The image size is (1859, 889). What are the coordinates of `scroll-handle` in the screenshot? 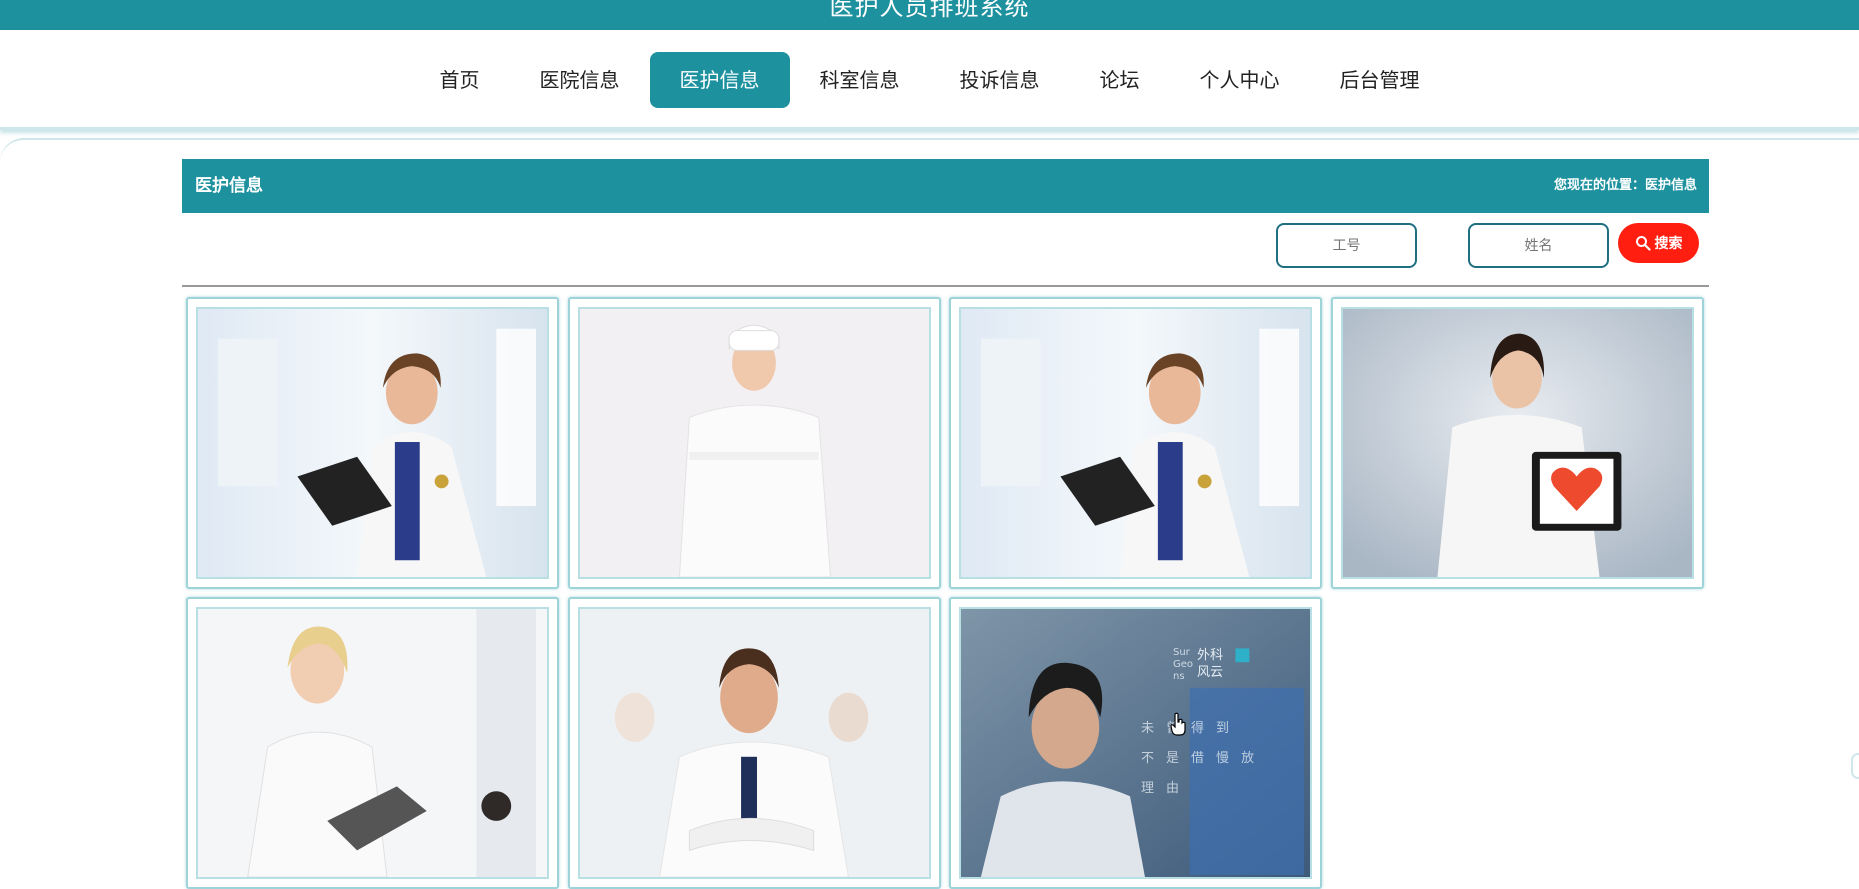 It's located at (1855, 766).